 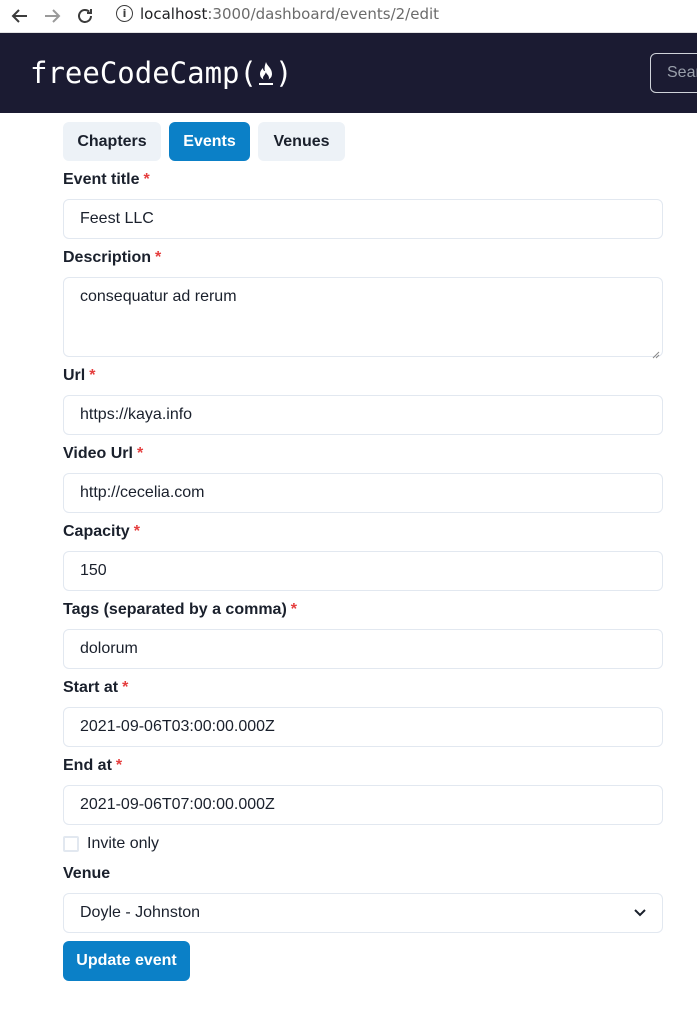 What do you see at coordinates (52, 16) in the screenshot?
I see `forward-arrow-icon` at bounding box center [52, 16].